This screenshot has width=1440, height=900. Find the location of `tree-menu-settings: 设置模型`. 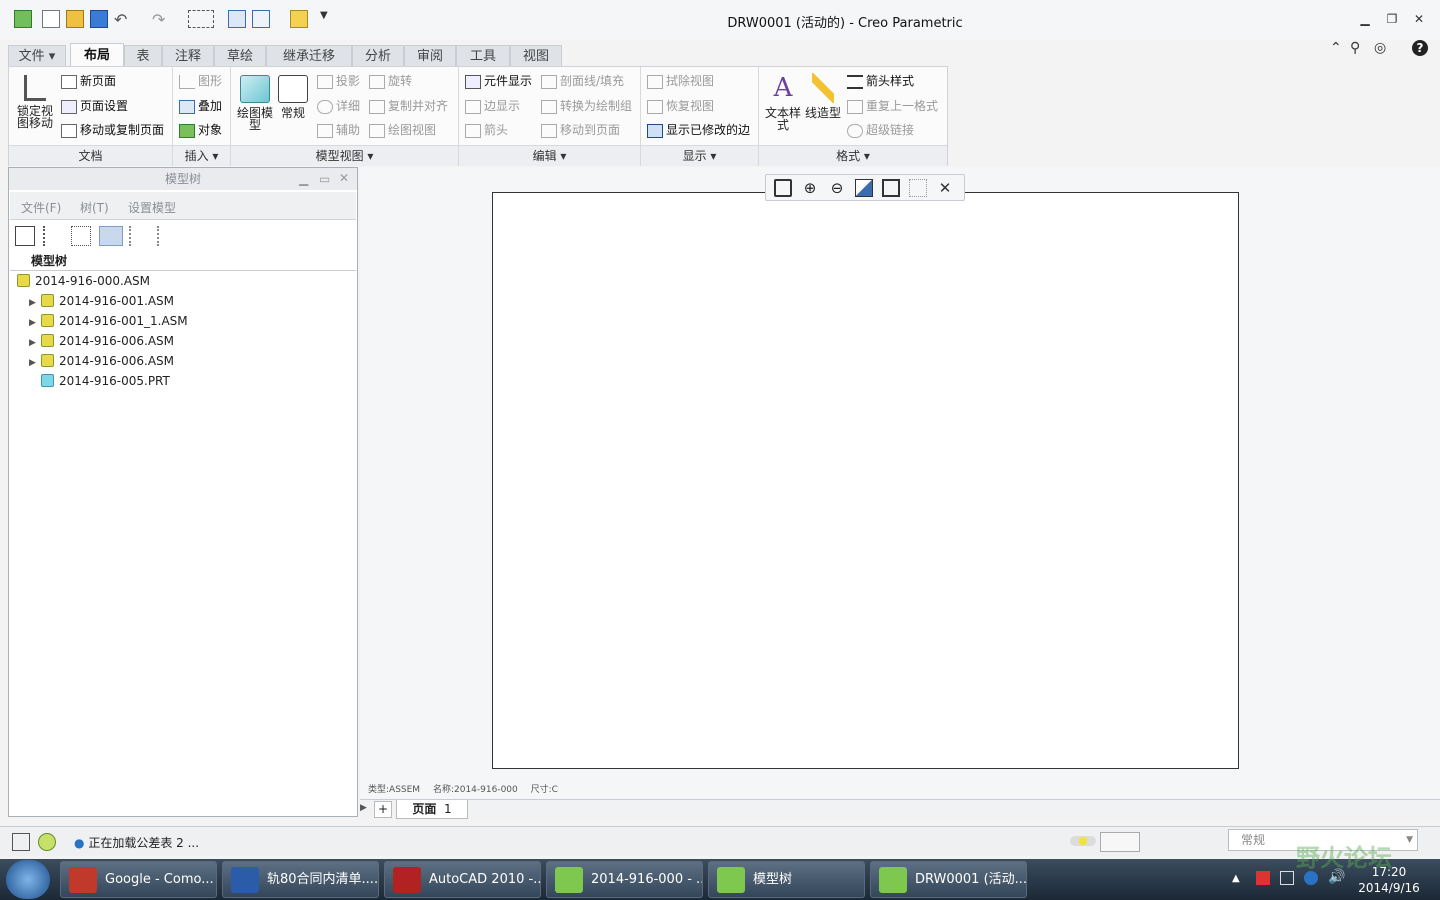

tree-menu-settings: 设置模型 is located at coordinates (152, 207).